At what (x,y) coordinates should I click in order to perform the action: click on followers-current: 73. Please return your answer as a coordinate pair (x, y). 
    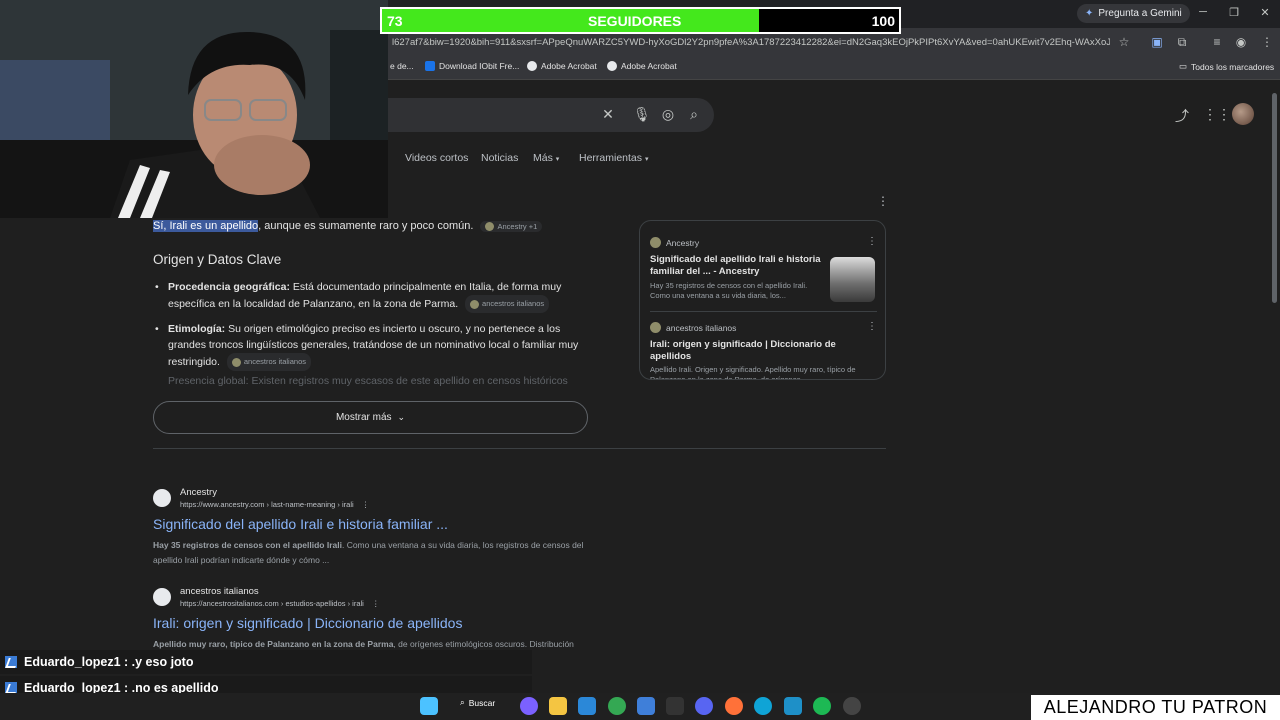
    Looking at the image, I should click on (395, 21).